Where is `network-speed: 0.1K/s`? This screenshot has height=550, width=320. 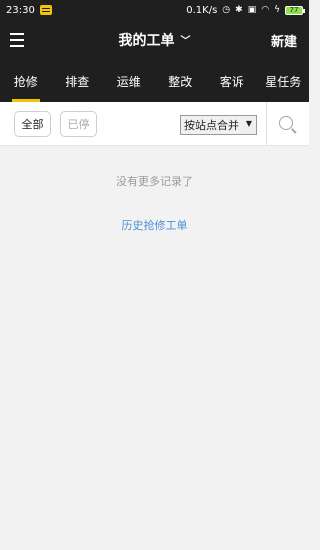
network-speed: 0.1K/s is located at coordinates (202, 10).